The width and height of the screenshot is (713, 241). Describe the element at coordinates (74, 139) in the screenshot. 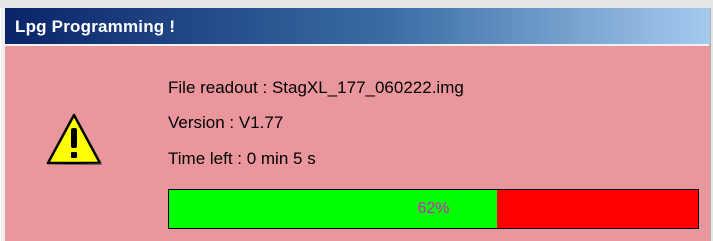

I see `warning-icon` at that location.